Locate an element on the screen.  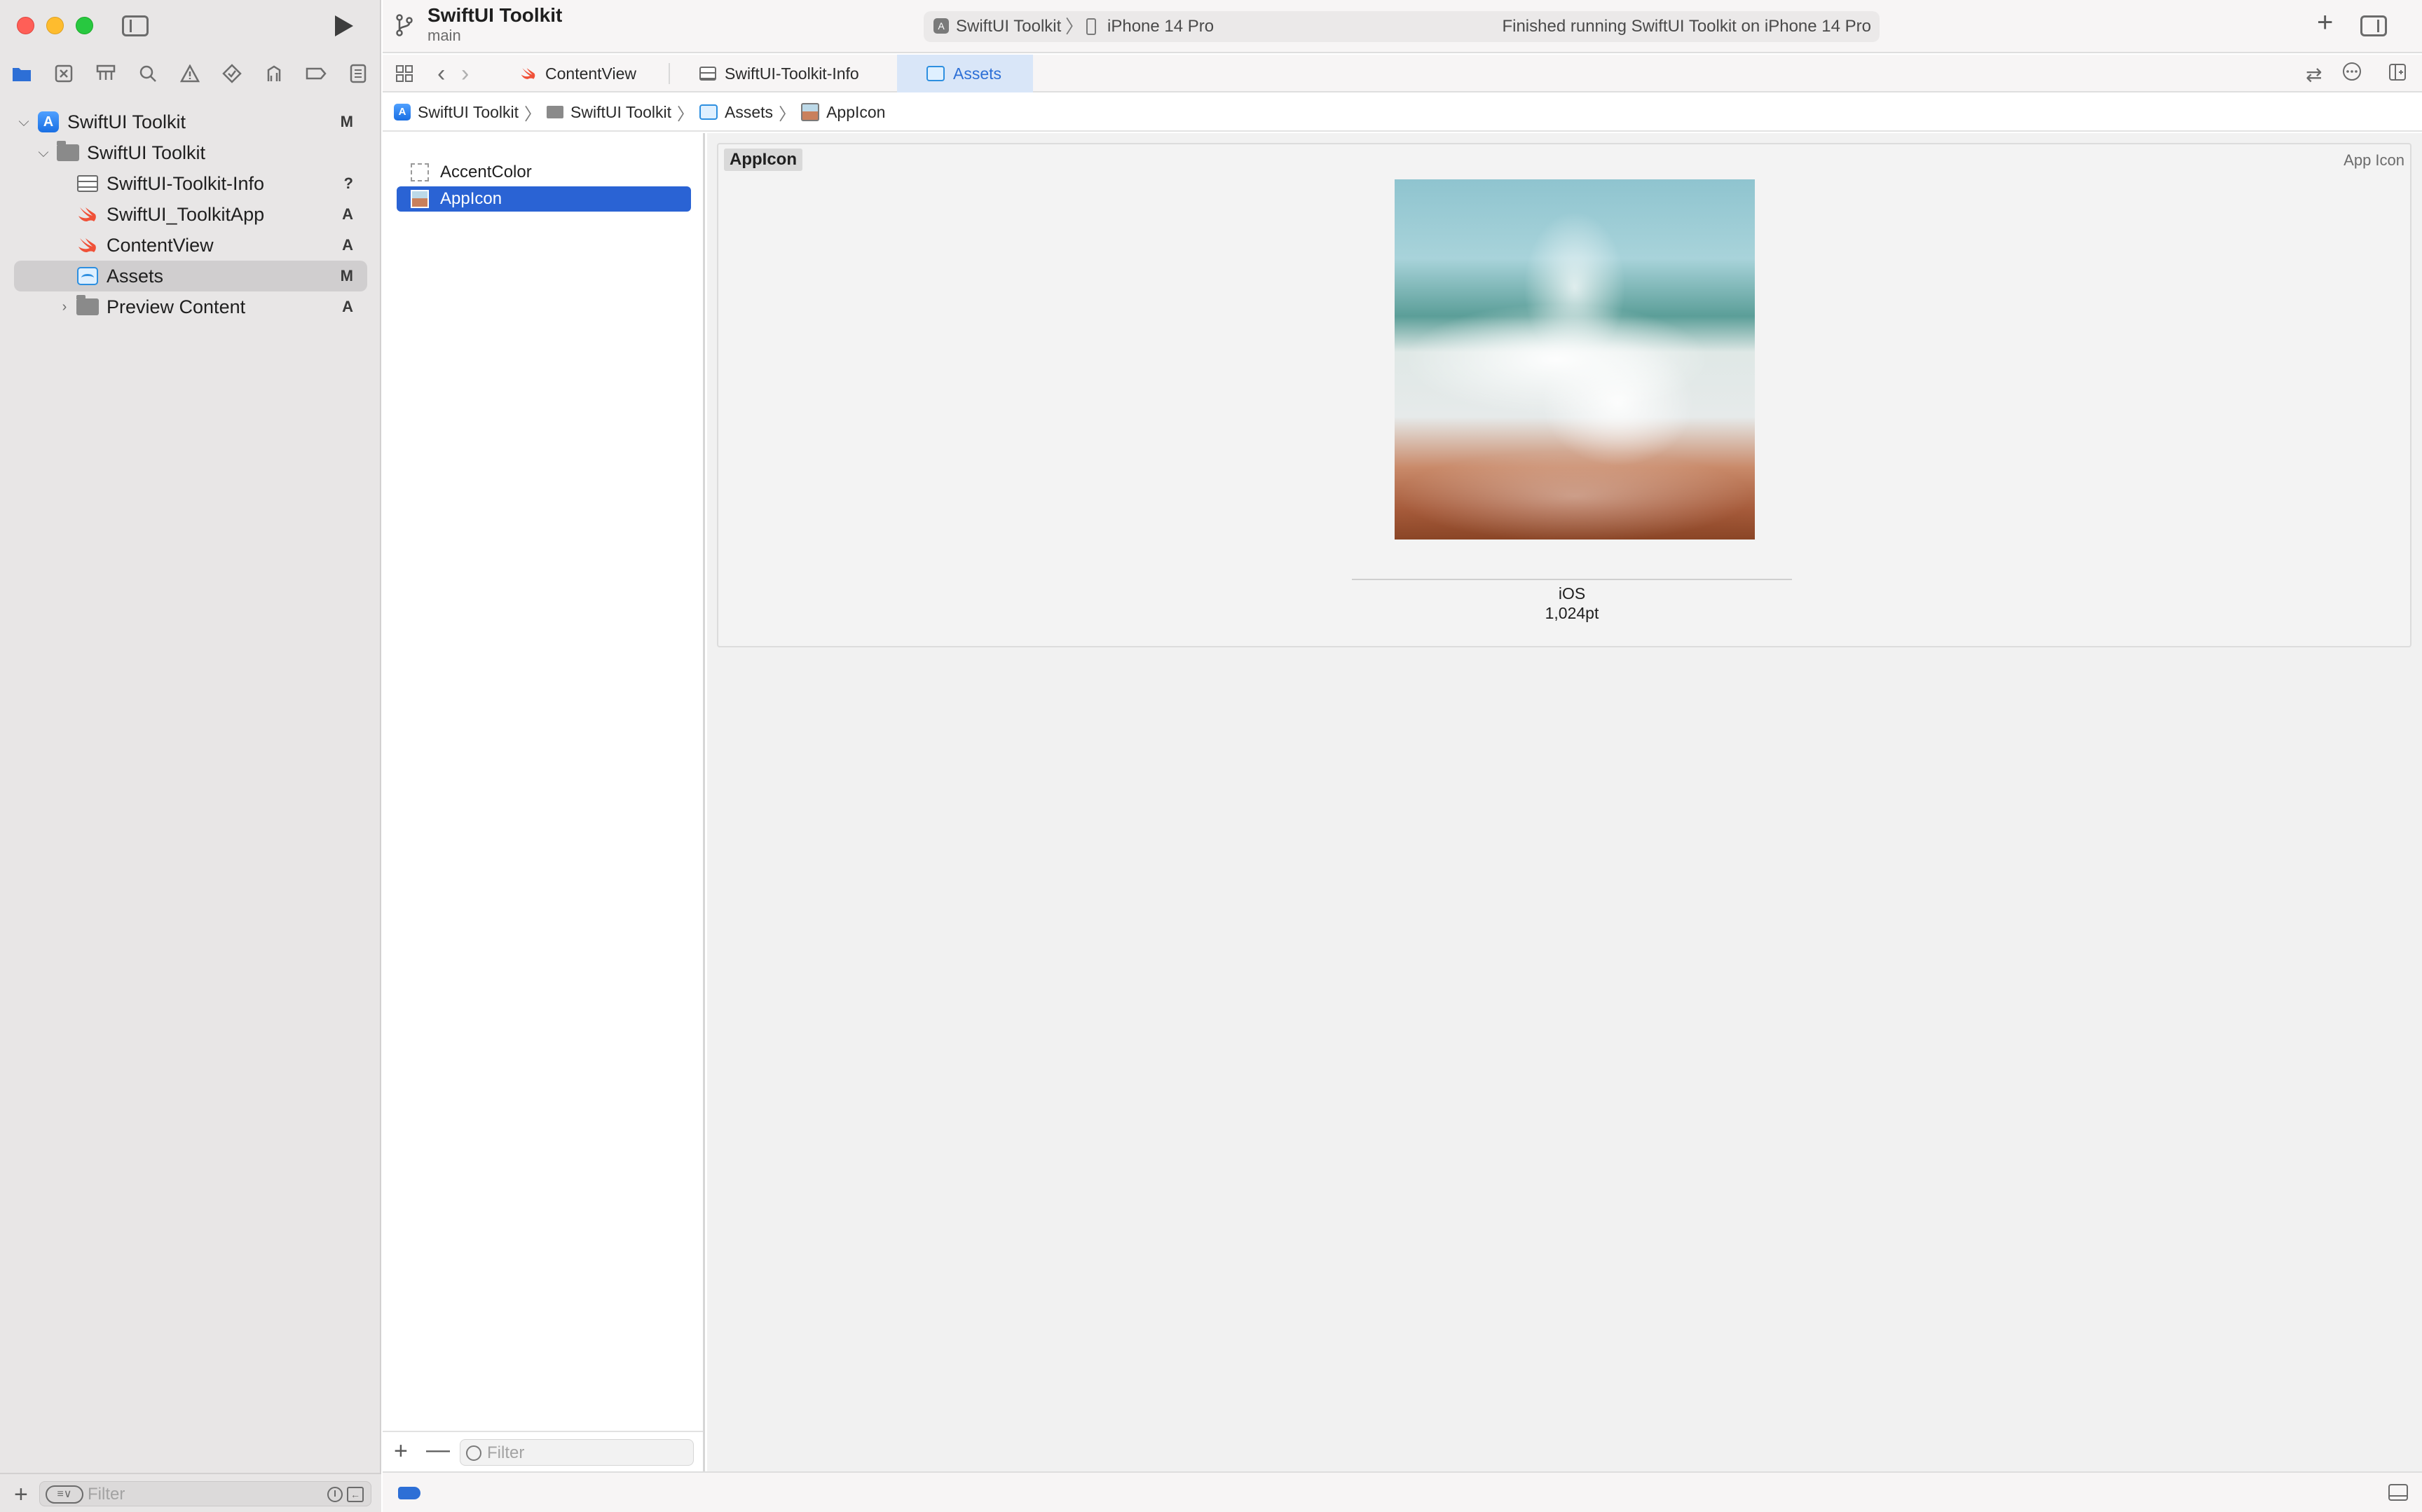
breakpoints-toggle-icon is located at coordinates (409, 1493).